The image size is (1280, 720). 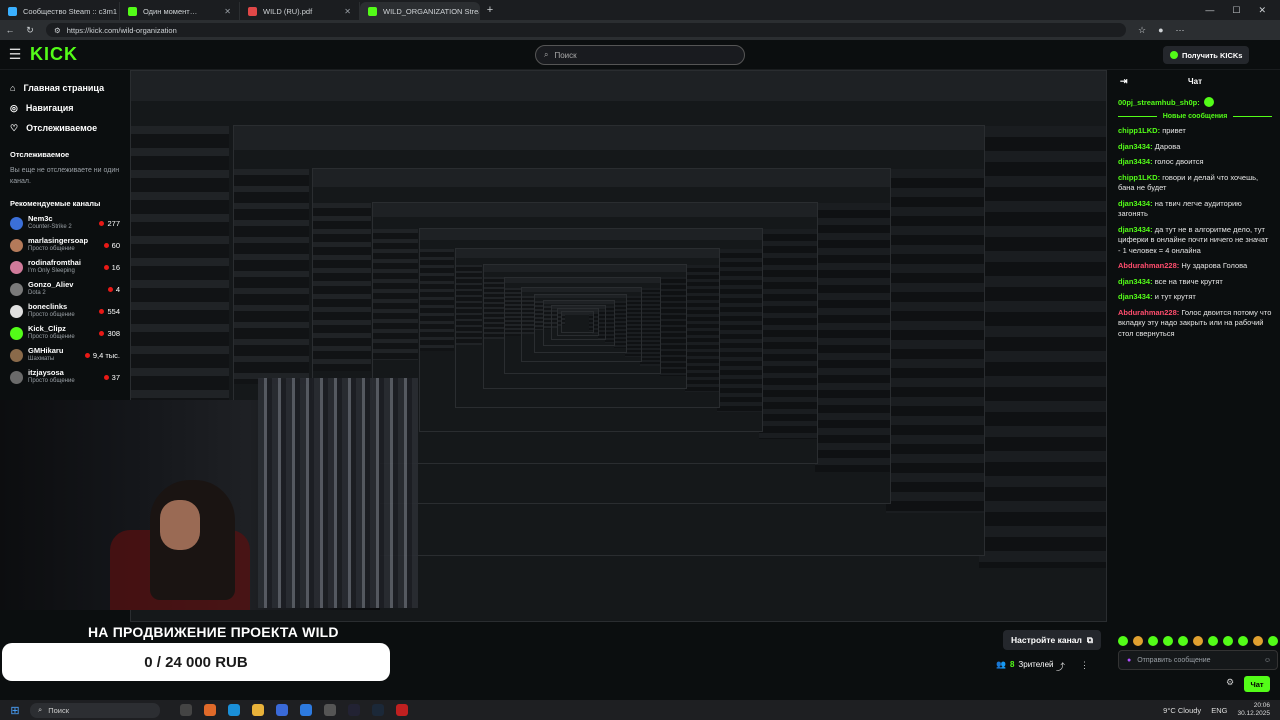 I want to click on channel-item: Nem3c Counter-Strike 2 277, so click(x=65, y=223).